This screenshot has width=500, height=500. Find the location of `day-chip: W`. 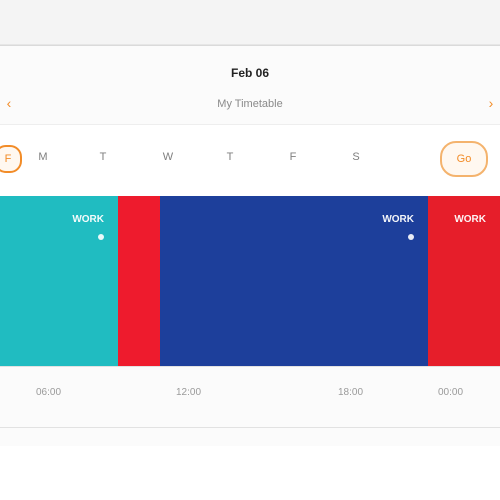

day-chip: W is located at coordinates (168, 157).